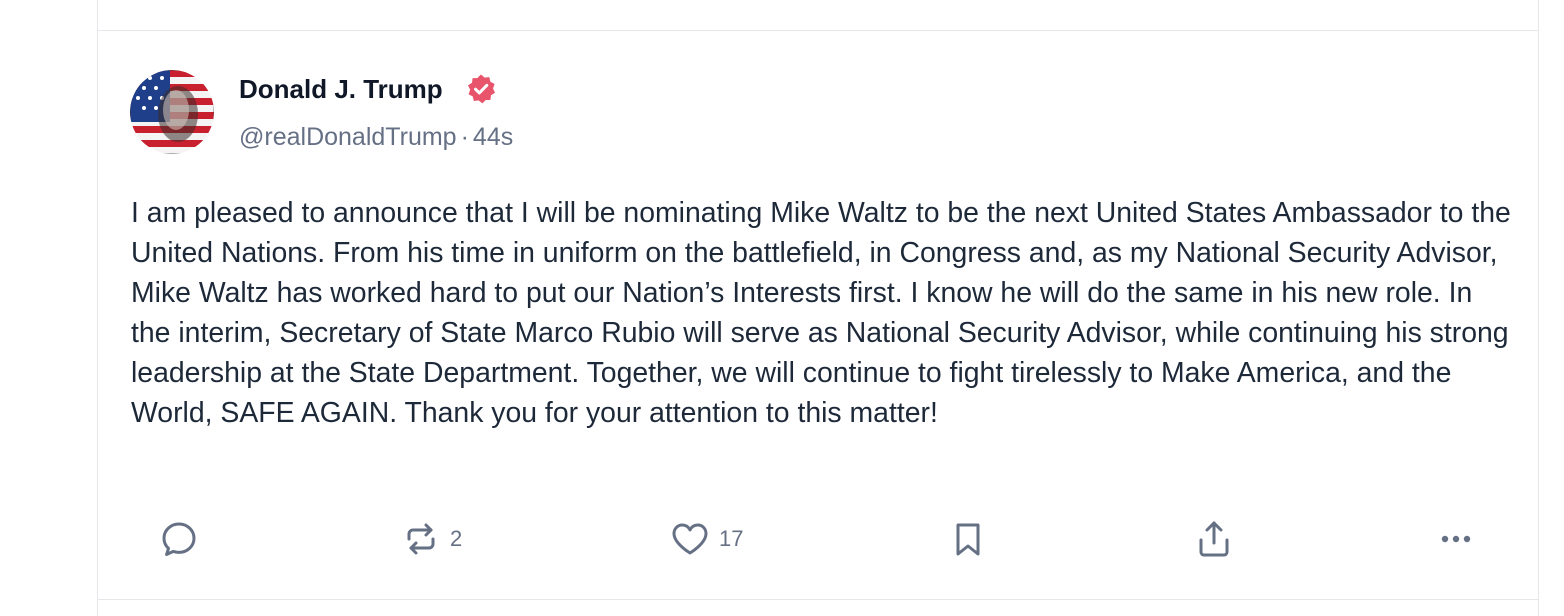 The width and height of the screenshot is (1564, 616). What do you see at coordinates (731, 538) in the screenshot?
I see `like-count: 17` at bounding box center [731, 538].